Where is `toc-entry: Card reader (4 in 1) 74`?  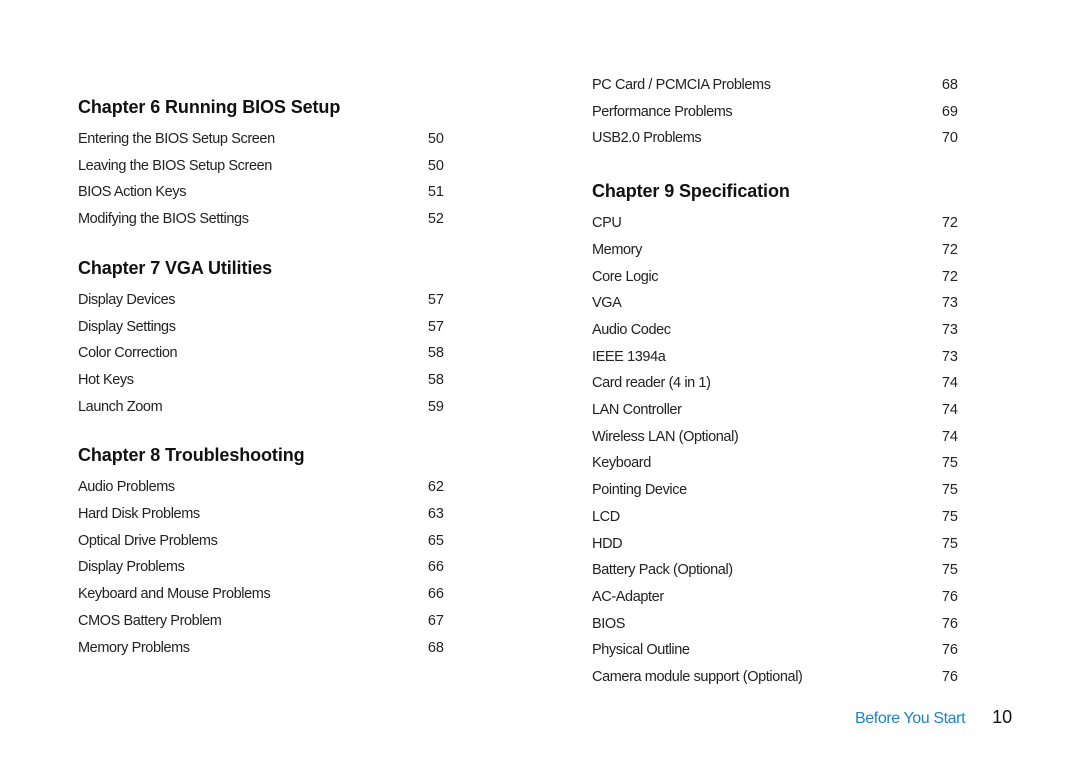
toc-entry: Card reader (4 in 1) 74 is located at coordinates (775, 383).